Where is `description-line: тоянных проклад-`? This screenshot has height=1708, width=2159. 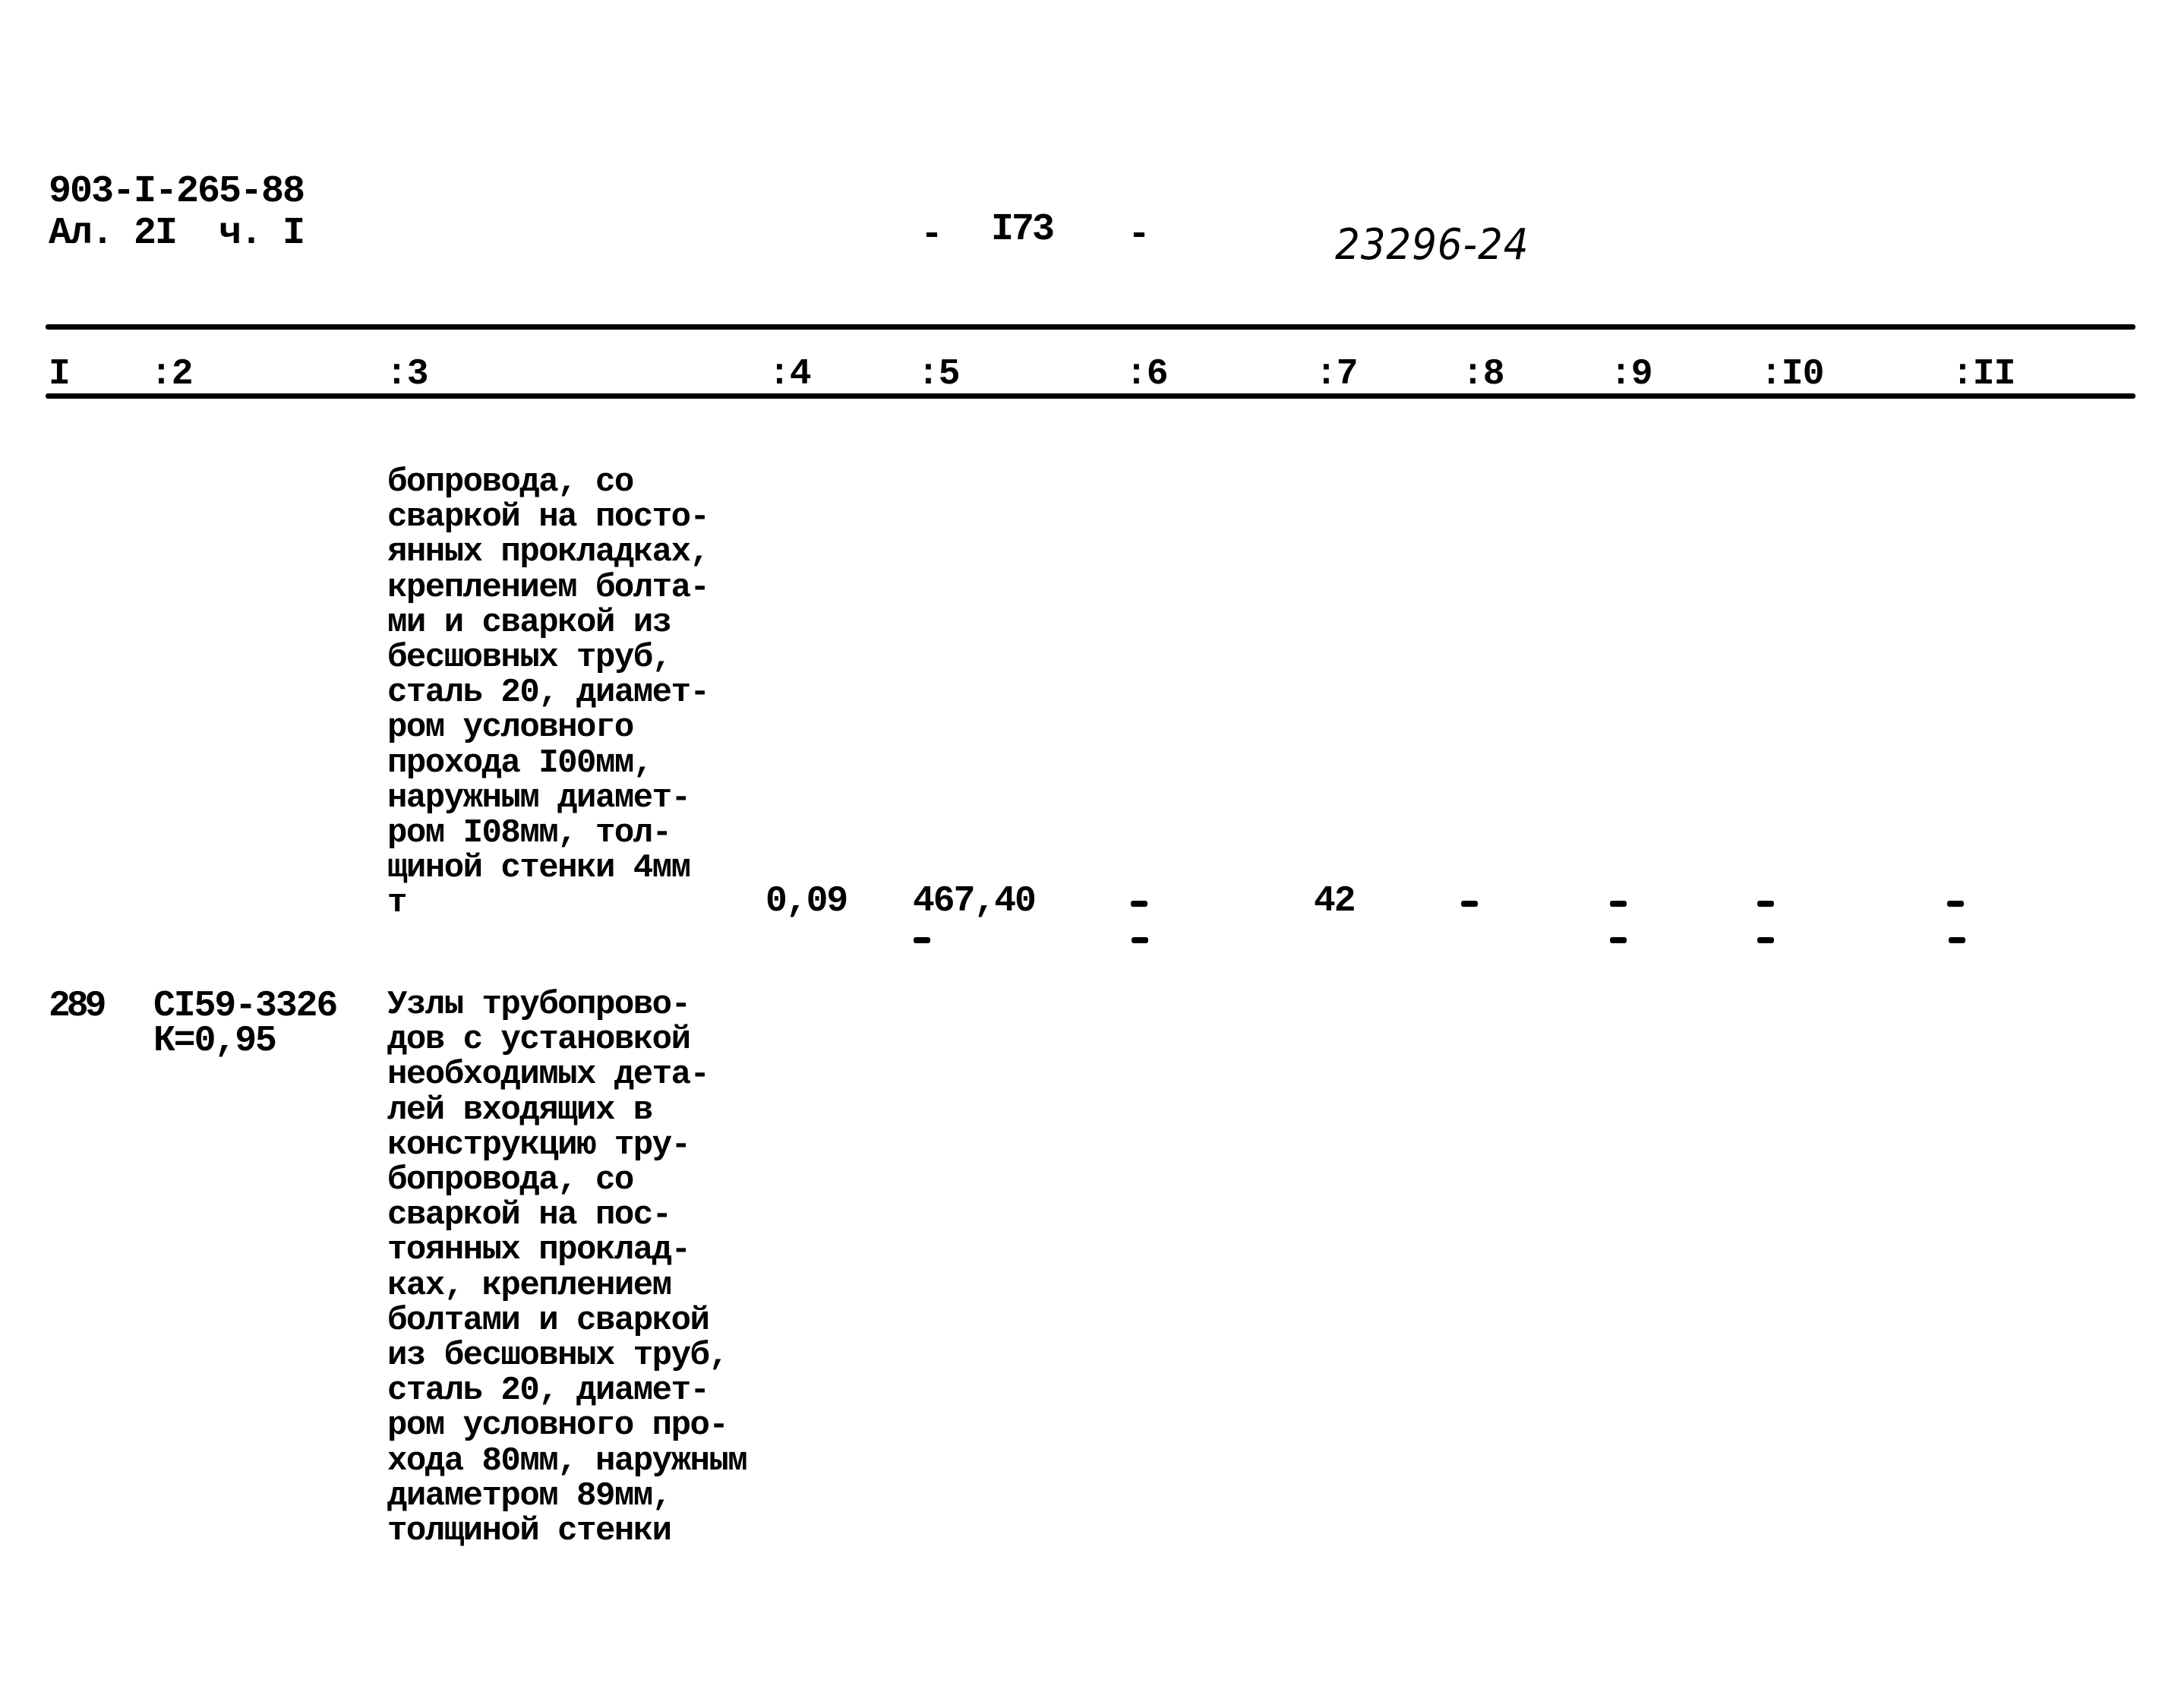
description-line: тоянных проклад- is located at coordinates (539, 1250).